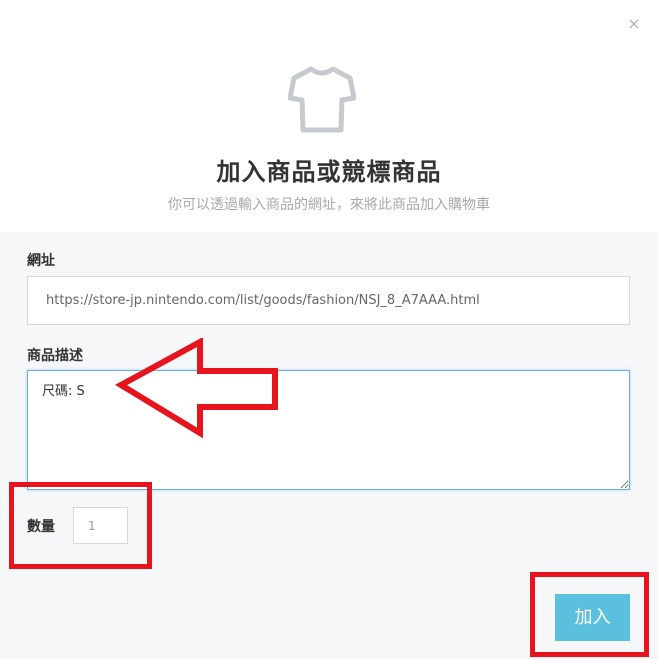 The height and width of the screenshot is (659, 658). I want to click on url-label: 網址, so click(41, 261).